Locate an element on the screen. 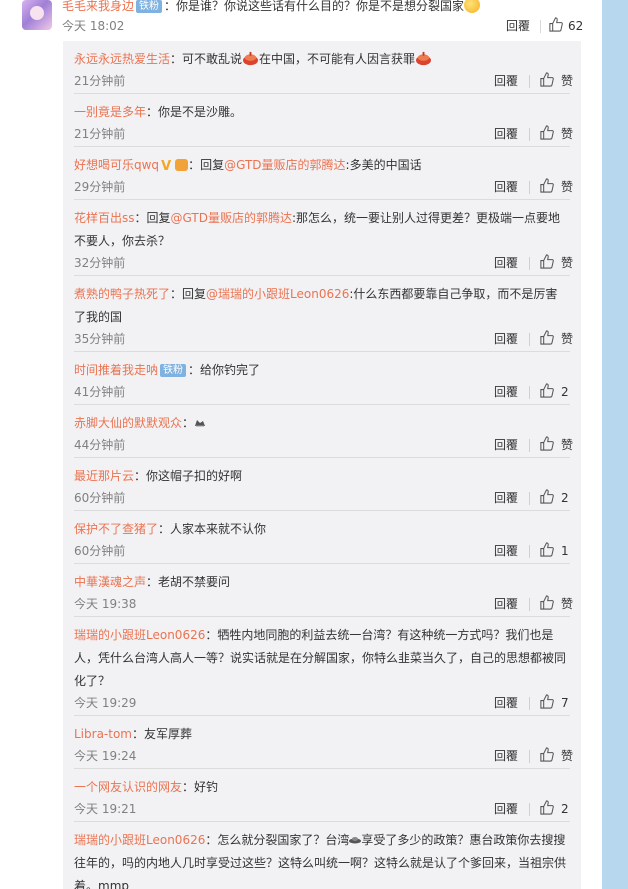 This screenshot has height=889, width=628. reply-content: 在中国，不可能有人因言获罪 is located at coordinates (337, 59).